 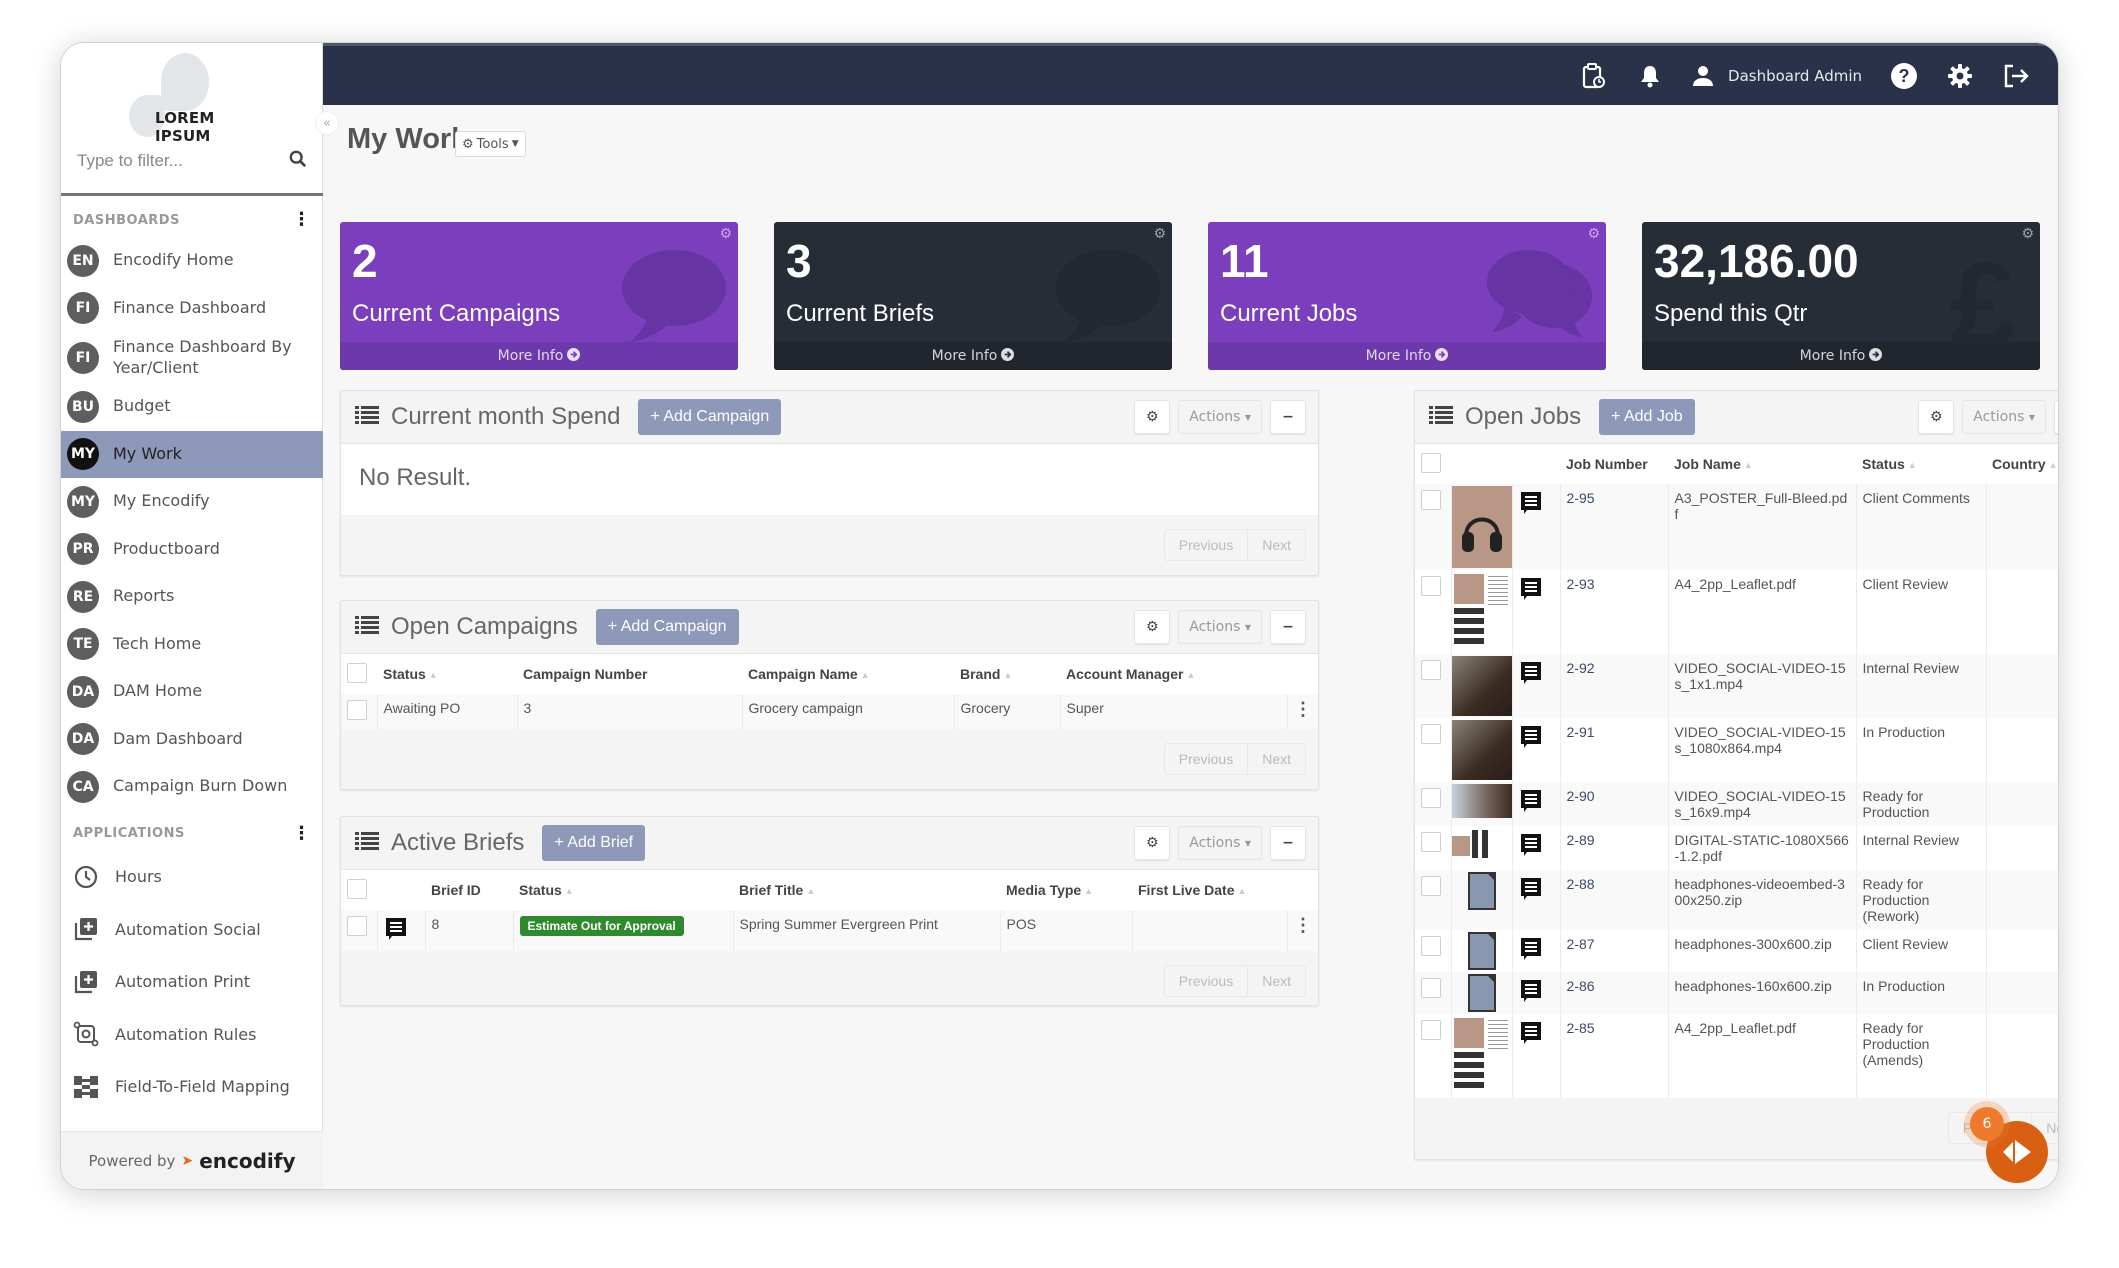 I want to click on sidebar-item-dam-dashboard: DA Dam Dashboard, so click(x=192, y=740).